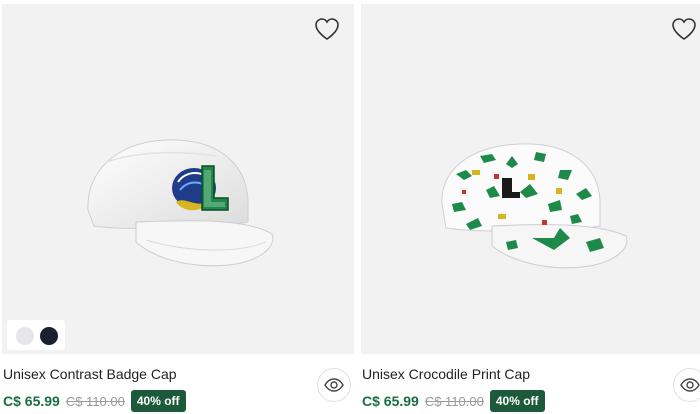  Describe the element at coordinates (90, 374) in the screenshot. I see `product-title: Unisex Contrast Badge Cap` at that location.